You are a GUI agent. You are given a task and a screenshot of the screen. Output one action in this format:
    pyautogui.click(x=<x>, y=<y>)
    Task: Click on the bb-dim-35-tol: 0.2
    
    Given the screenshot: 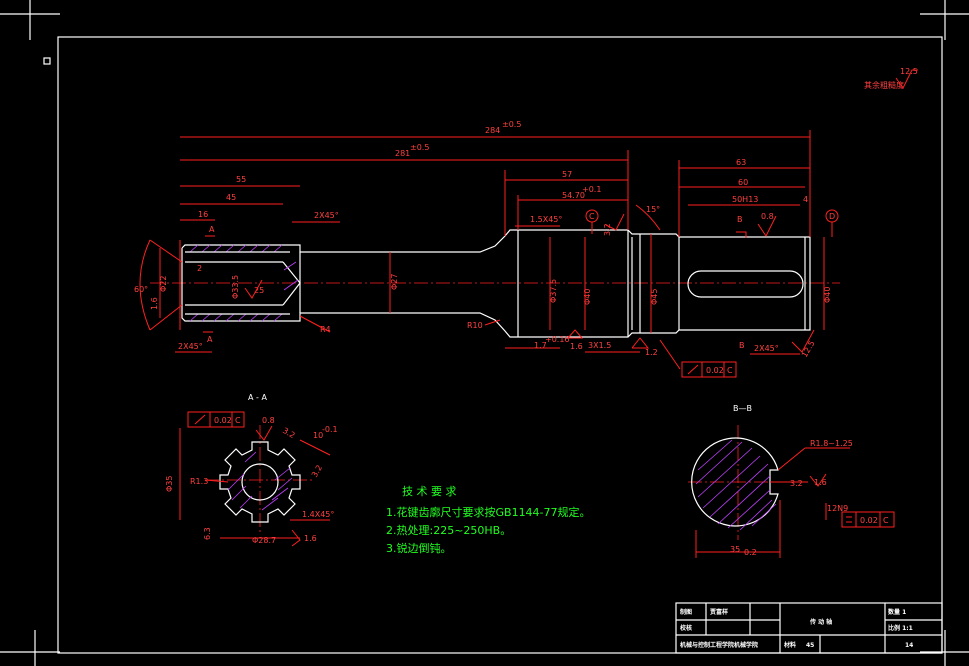 What is the action you would take?
    pyautogui.click(x=750, y=552)
    